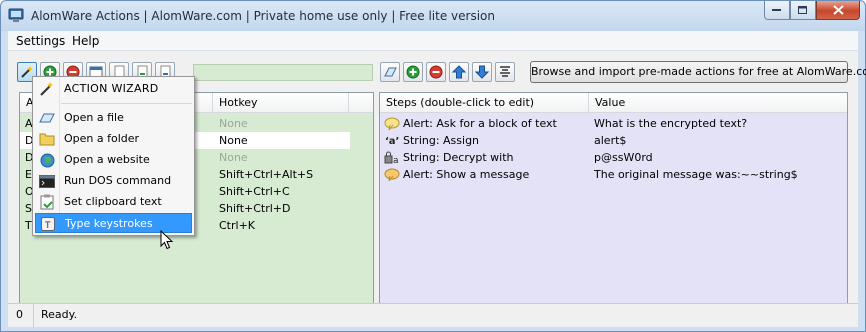 This screenshot has width=866, height=332. Describe the element at coordinates (392, 174) in the screenshot. I see `alert-message-icon` at that location.